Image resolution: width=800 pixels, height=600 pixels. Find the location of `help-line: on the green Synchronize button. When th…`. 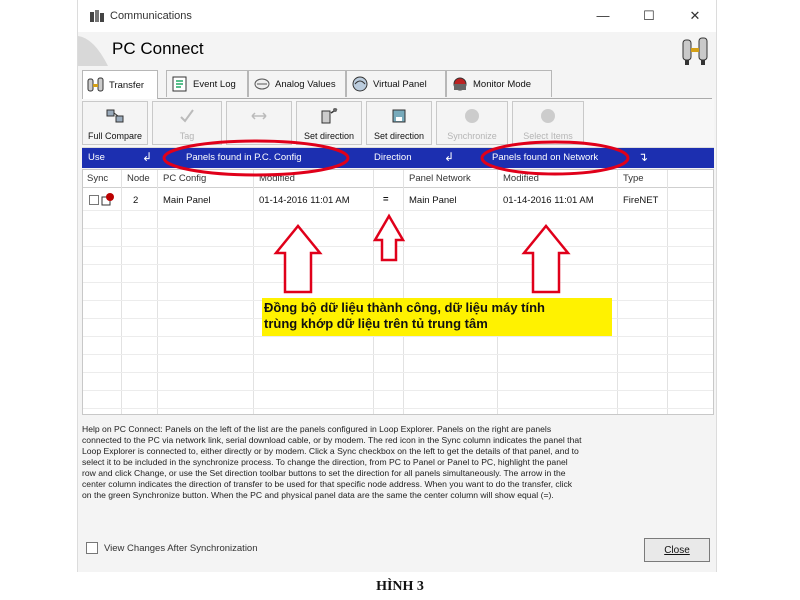

help-line: on the green Synchronize button. When th… is located at coordinates (318, 495).